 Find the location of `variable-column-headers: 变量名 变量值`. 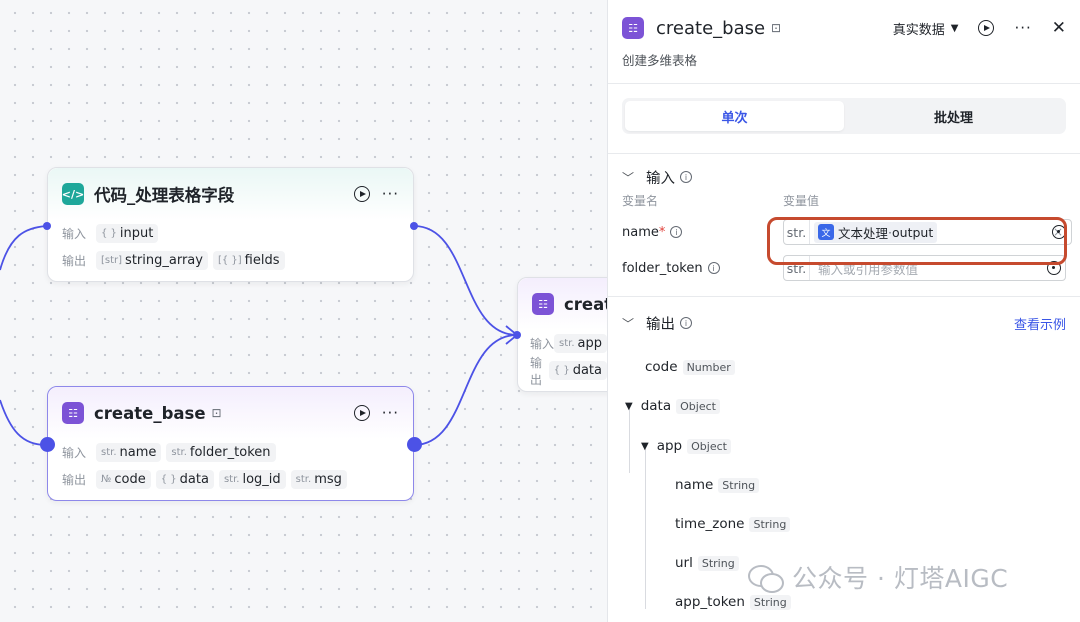

variable-column-headers: 变量名 变量值 is located at coordinates (844, 201).